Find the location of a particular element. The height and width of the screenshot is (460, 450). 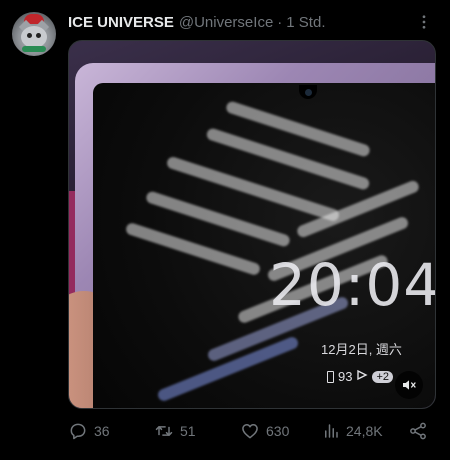

retweet-button: 51 is located at coordinates (175, 431).